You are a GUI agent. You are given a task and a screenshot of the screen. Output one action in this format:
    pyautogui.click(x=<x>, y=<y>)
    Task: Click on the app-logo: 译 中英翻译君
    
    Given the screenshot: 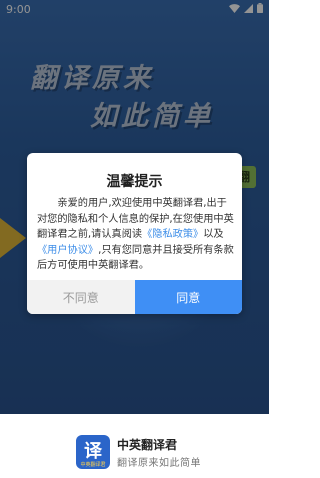 What is the action you would take?
    pyautogui.click(x=93, y=452)
    